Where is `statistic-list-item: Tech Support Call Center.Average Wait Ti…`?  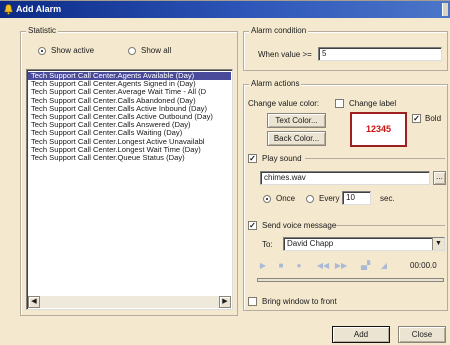
statistic-list-item: Tech Support Call Center.Average Wait Ti… is located at coordinates (129, 92).